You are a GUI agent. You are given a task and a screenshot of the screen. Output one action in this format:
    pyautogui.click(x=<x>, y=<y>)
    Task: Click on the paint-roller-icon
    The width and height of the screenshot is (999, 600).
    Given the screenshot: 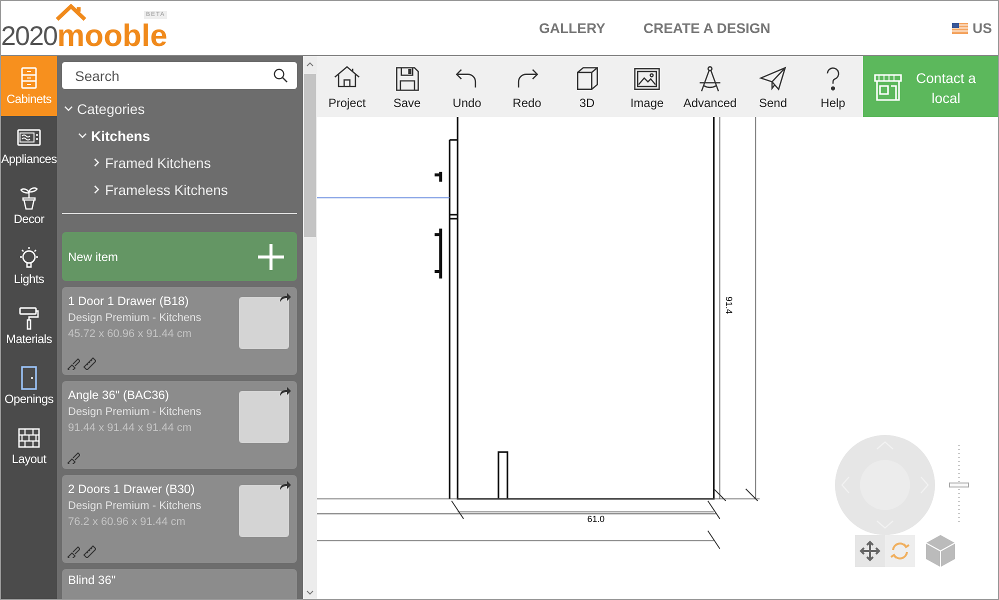 What is the action you would take?
    pyautogui.click(x=29, y=318)
    